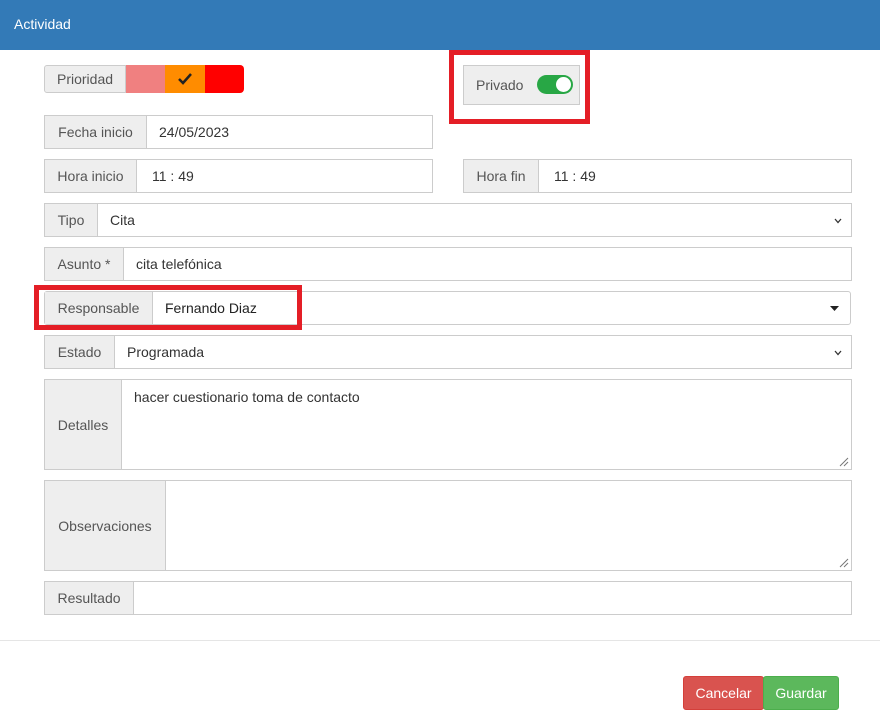 The height and width of the screenshot is (722, 880). I want to click on start-time-input: 11 : 49, so click(284, 176).